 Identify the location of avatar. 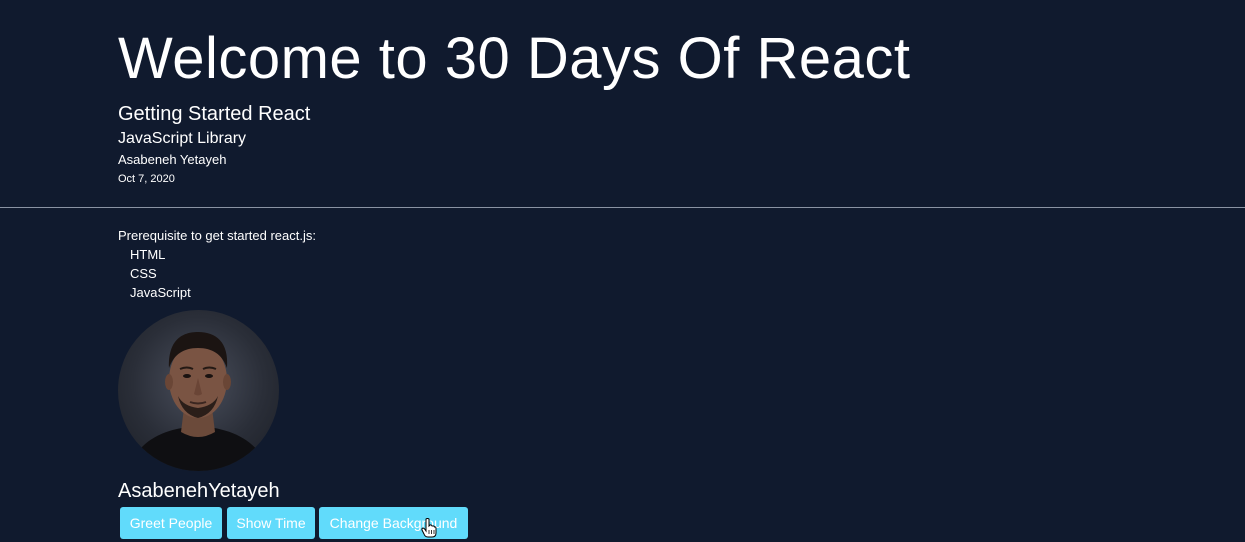
(198, 390).